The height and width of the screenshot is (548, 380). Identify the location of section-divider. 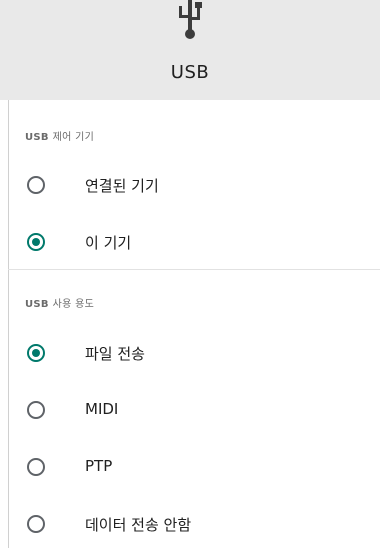
(194, 269).